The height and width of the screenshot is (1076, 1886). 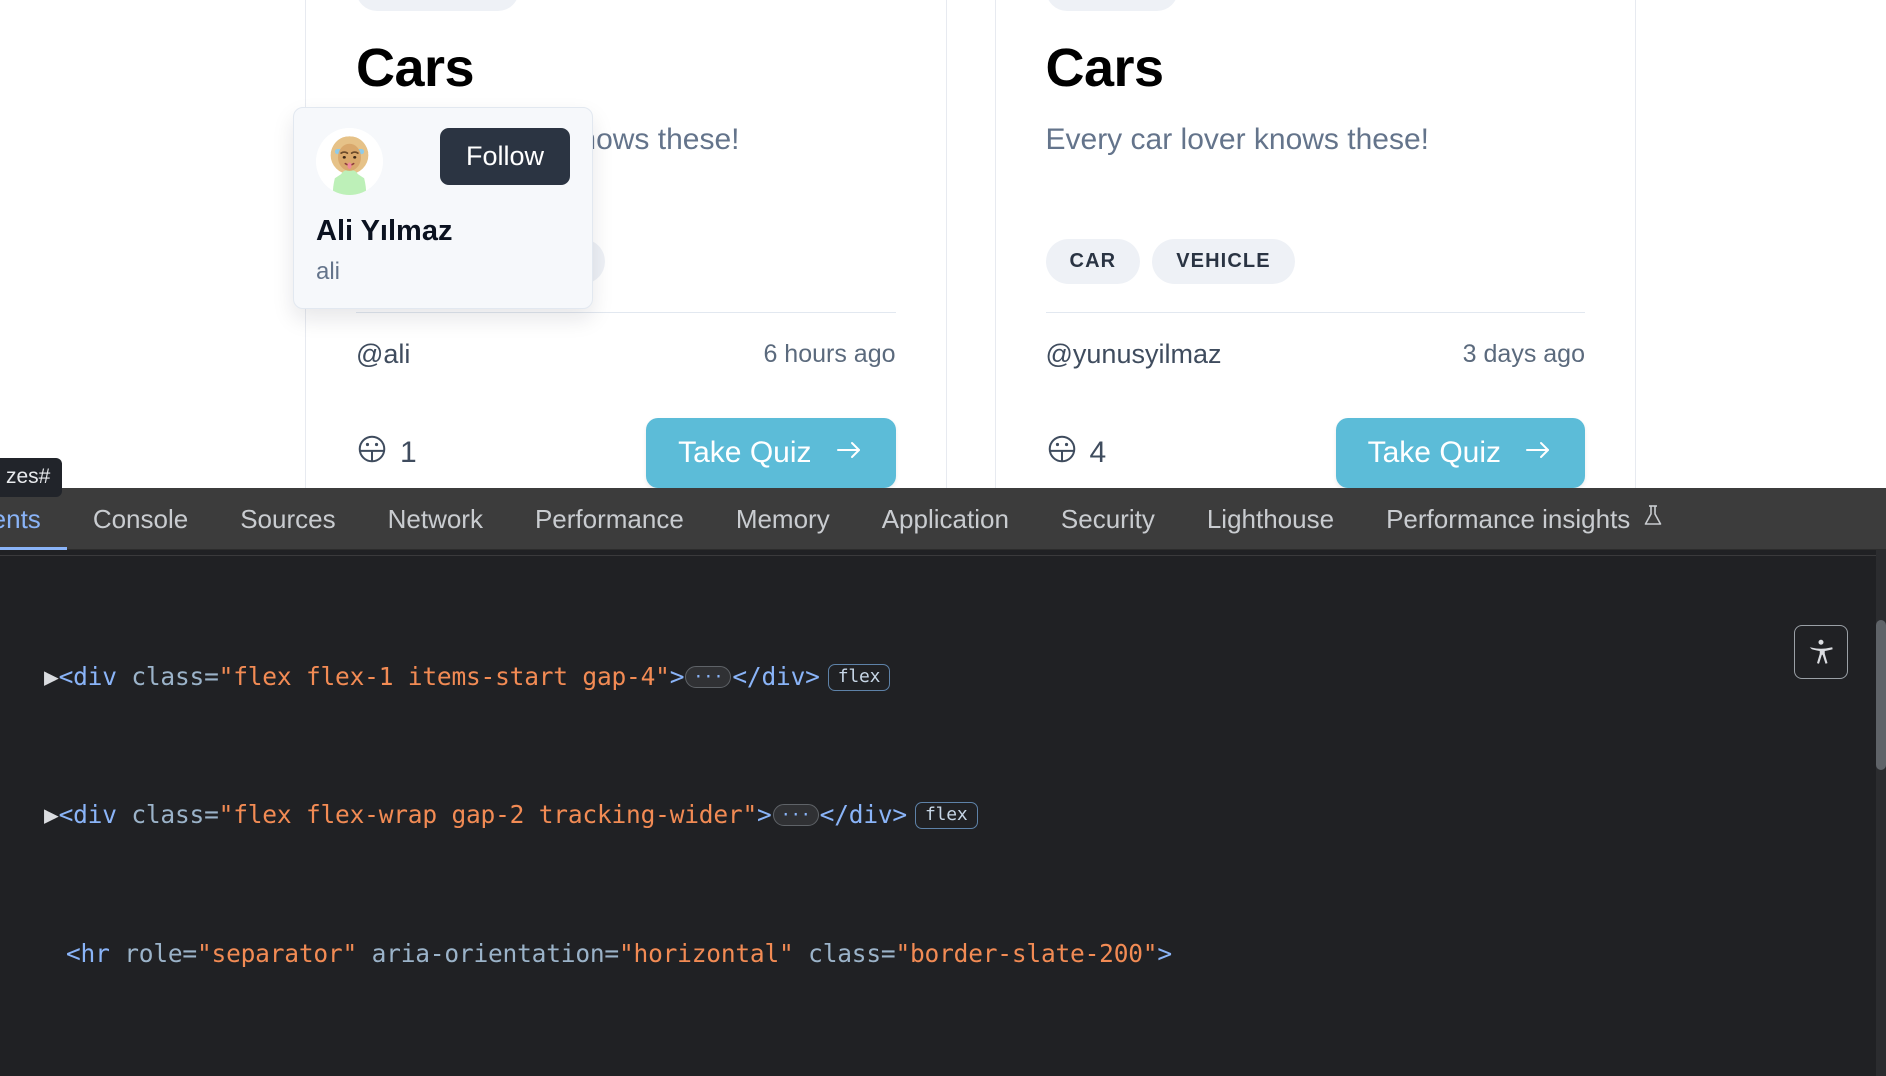 I want to click on tab-performance-insights: Performance insights, so click(x=1525, y=519).